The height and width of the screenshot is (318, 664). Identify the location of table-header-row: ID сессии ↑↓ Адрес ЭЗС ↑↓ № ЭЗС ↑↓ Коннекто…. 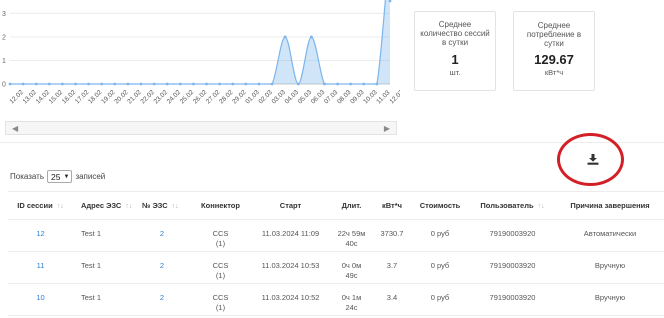
(336, 205).